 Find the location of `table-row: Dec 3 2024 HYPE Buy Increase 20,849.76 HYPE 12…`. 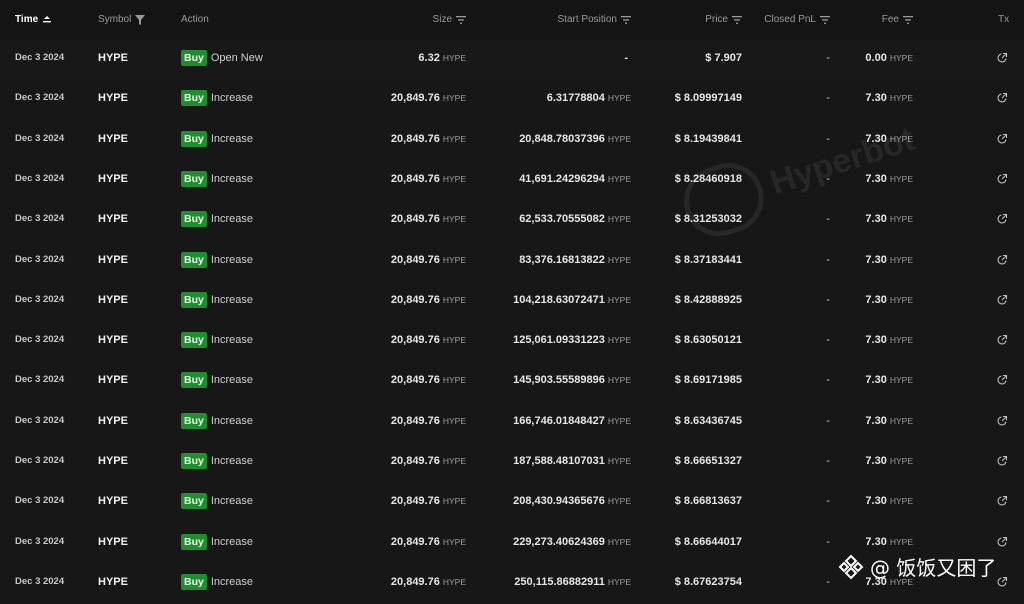

table-row: Dec 3 2024 HYPE Buy Increase 20,849.76 HYPE 12… is located at coordinates (512, 342).